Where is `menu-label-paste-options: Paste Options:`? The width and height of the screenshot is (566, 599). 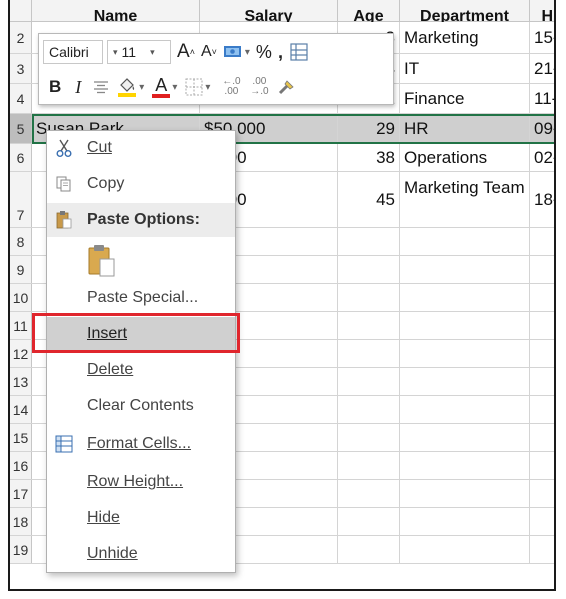
menu-label-paste-options: Paste Options: is located at coordinates (143, 219).